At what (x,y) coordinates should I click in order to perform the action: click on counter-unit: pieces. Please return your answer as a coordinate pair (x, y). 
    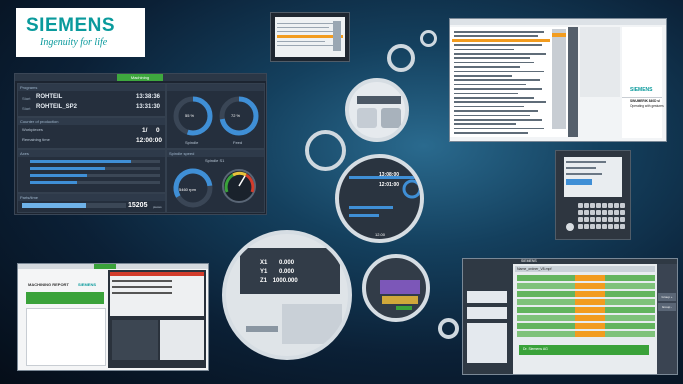
    Looking at the image, I should click on (157, 207).